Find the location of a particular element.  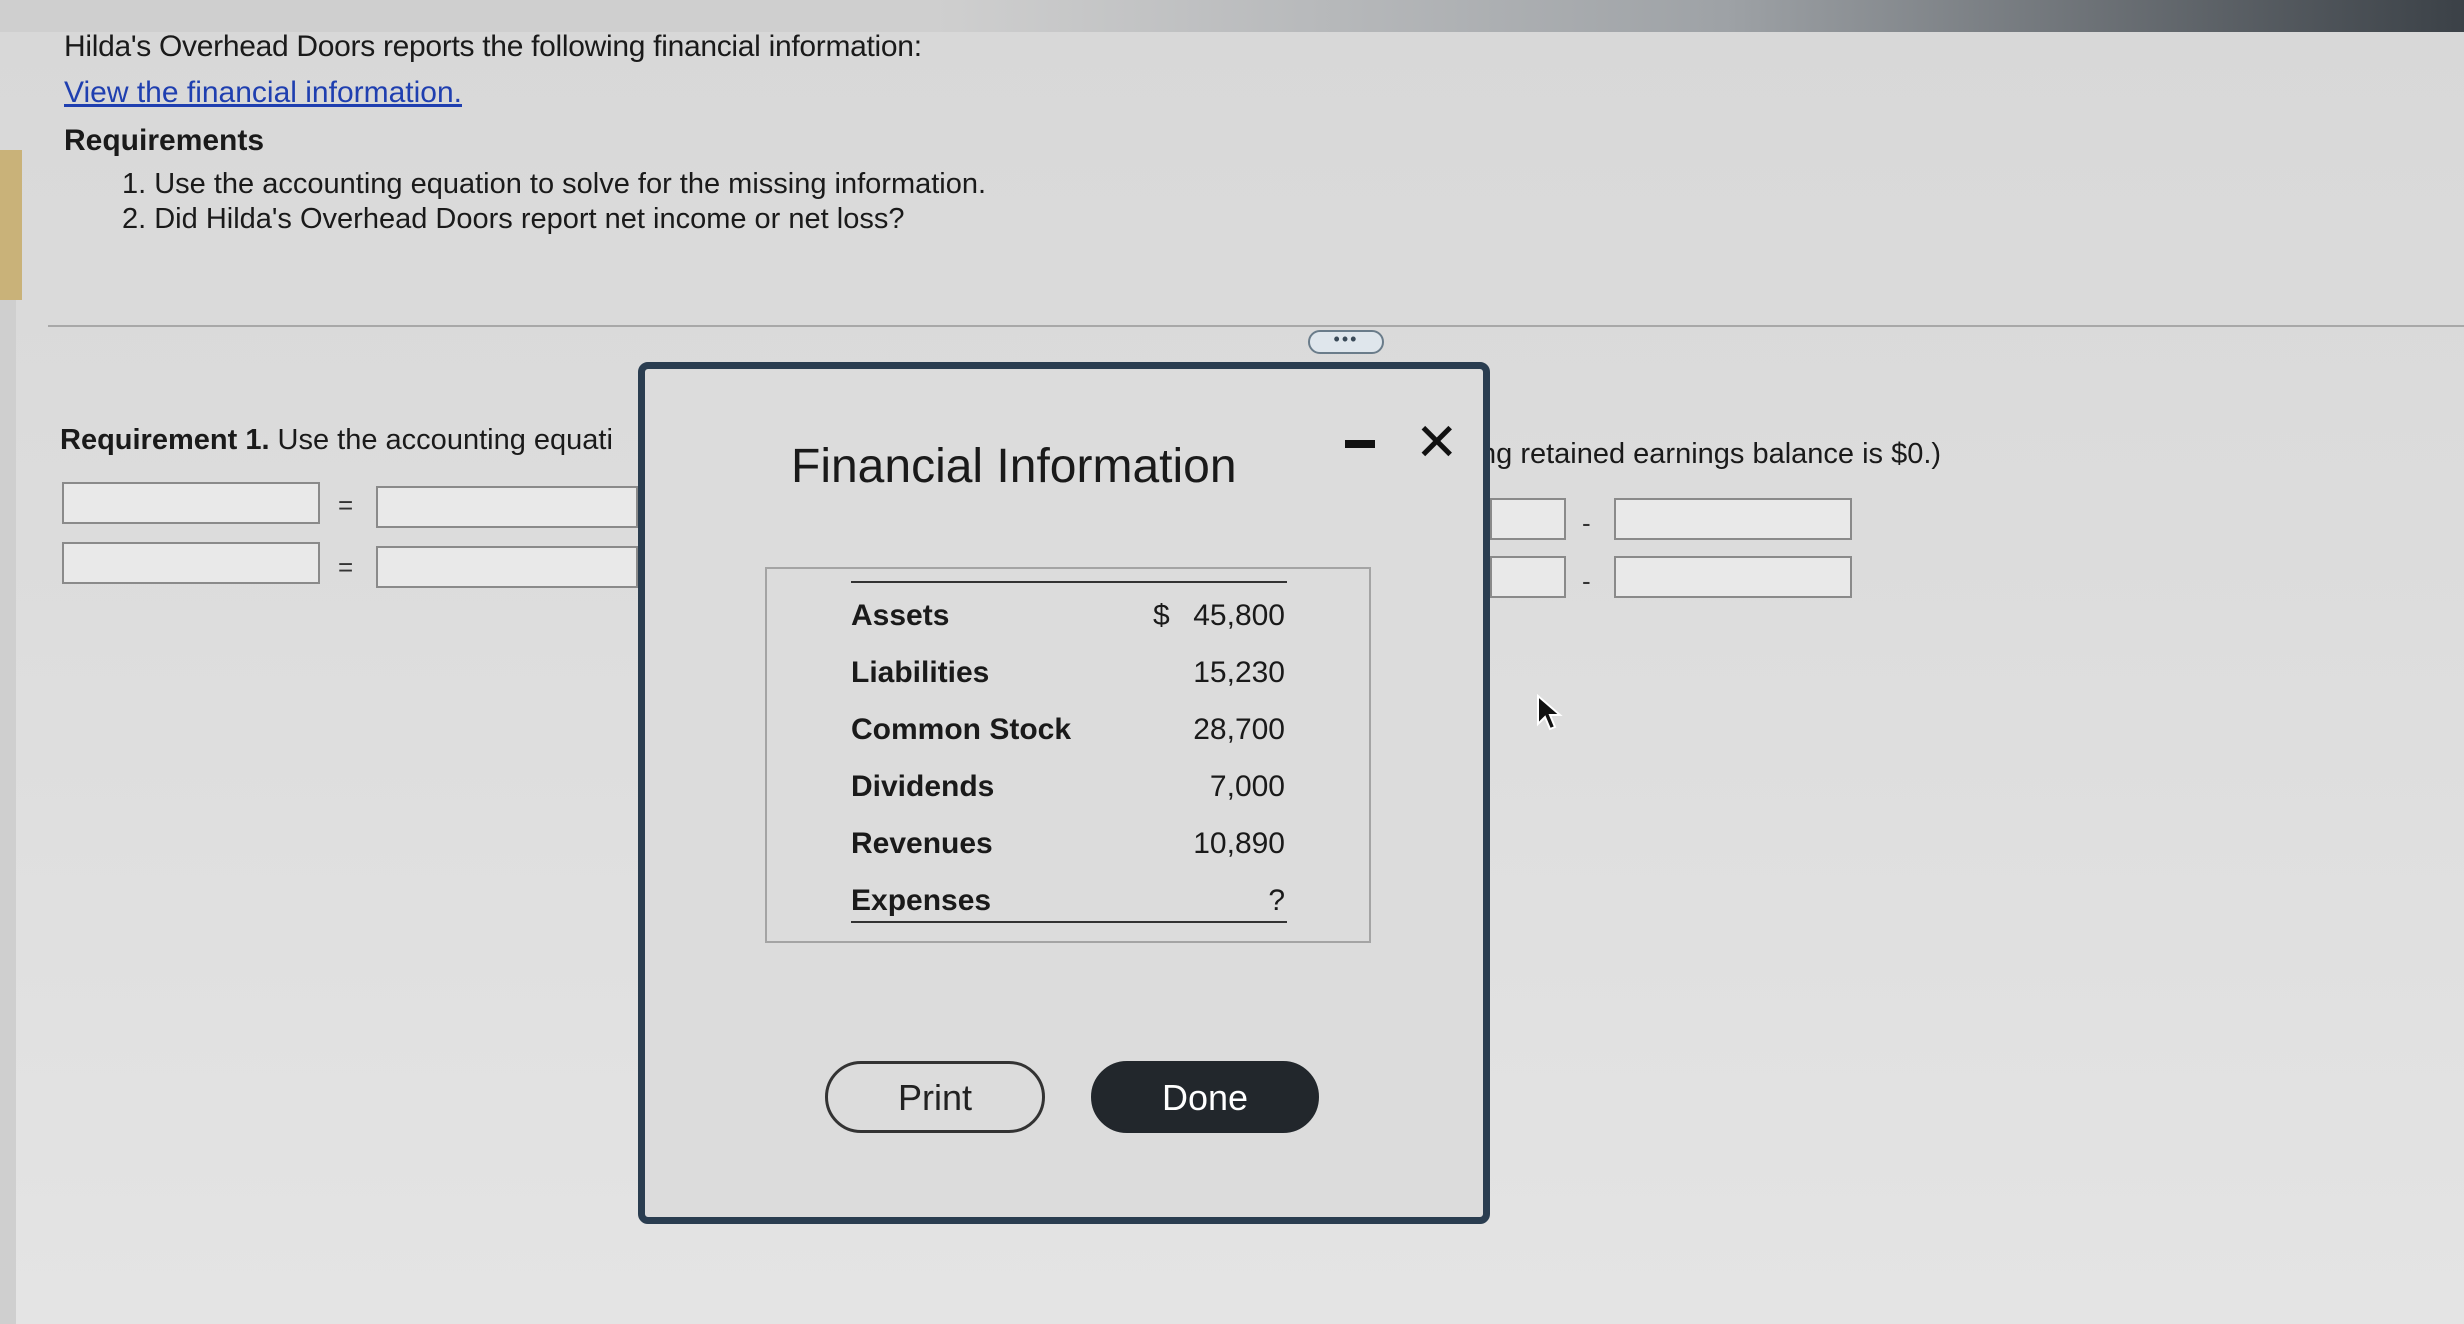

print-button: Print is located at coordinates (935, 1097).